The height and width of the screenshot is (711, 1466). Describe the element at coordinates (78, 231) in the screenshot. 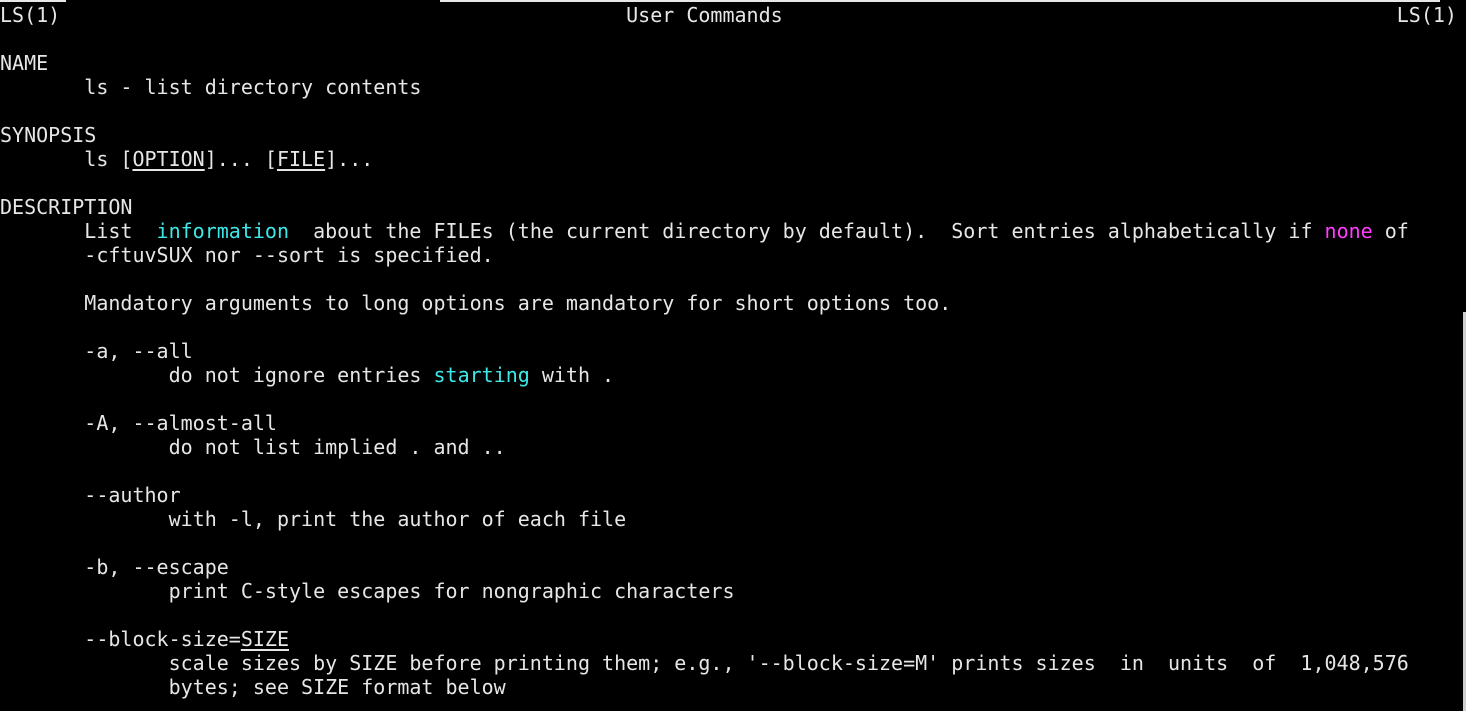

I see `text-segment: List` at that location.